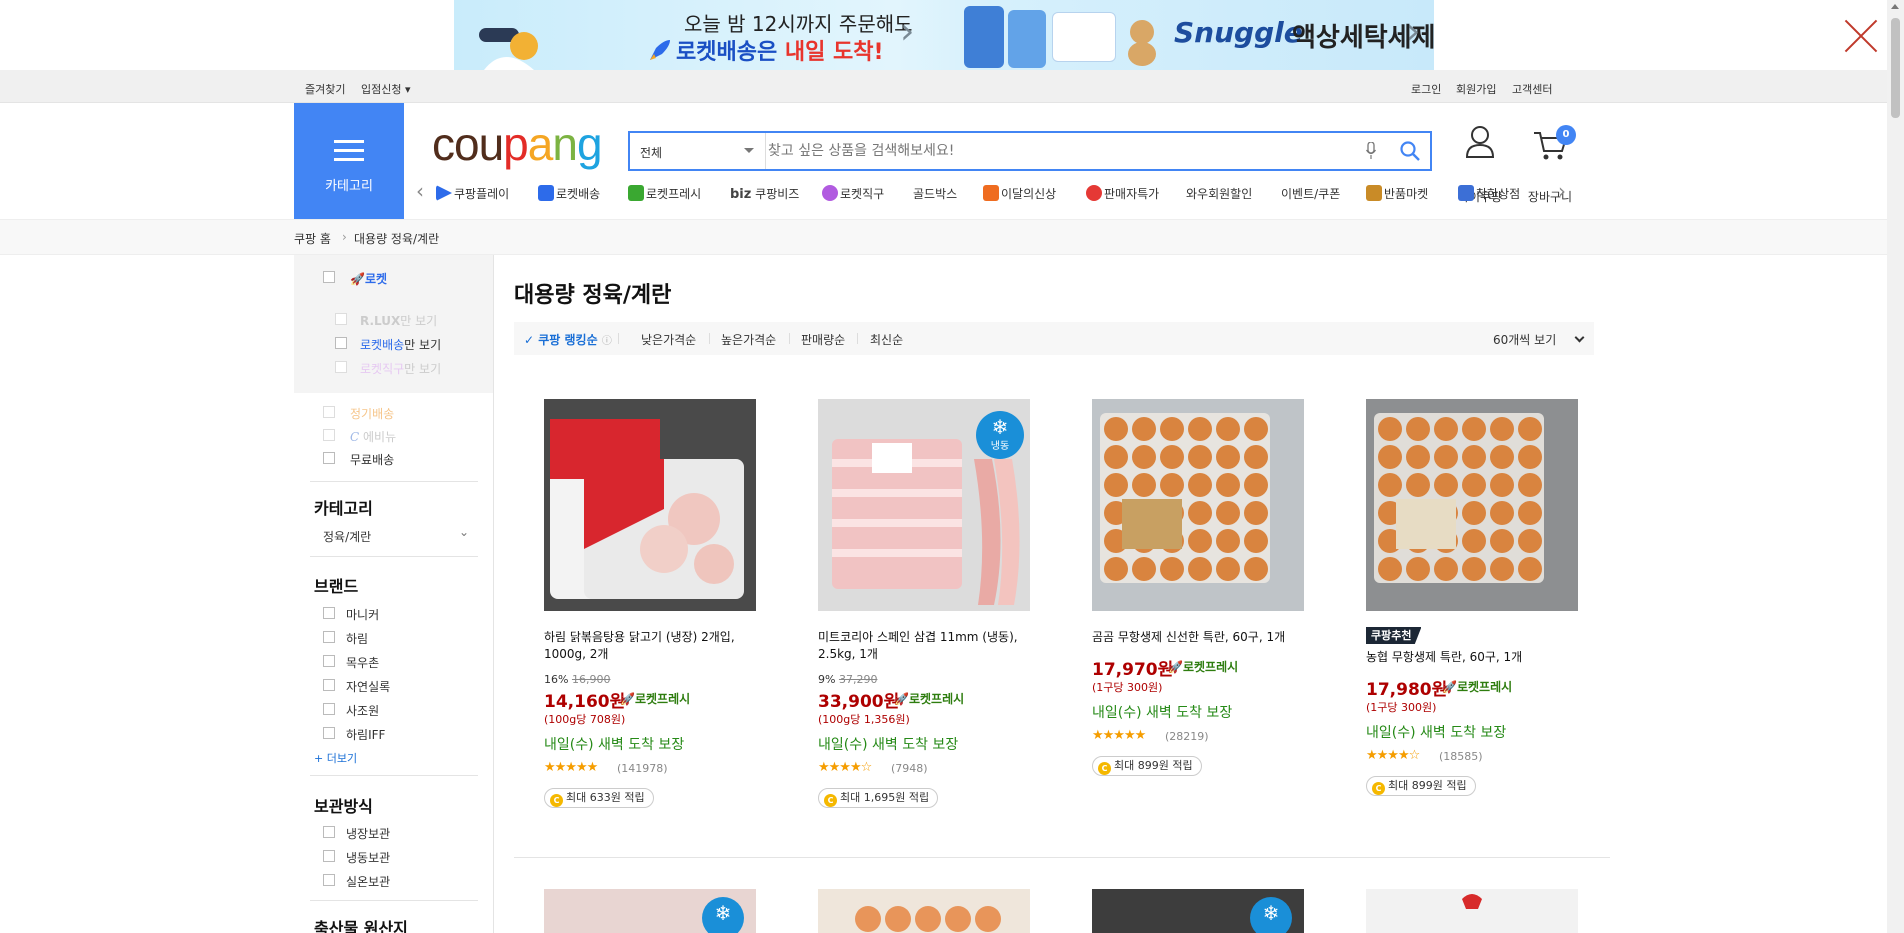 The height and width of the screenshot is (933, 1904). I want to click on points-badge: C 최대 899원 적립, so click(1421, 786).